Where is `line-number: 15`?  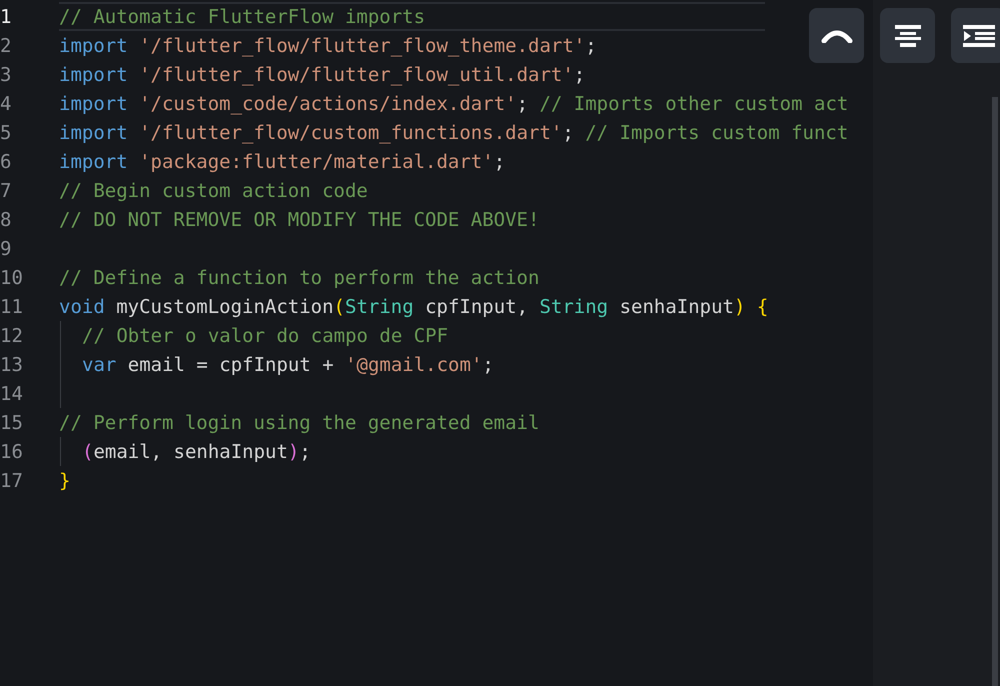
line-number: 15 is located at coordinates (12, 423).